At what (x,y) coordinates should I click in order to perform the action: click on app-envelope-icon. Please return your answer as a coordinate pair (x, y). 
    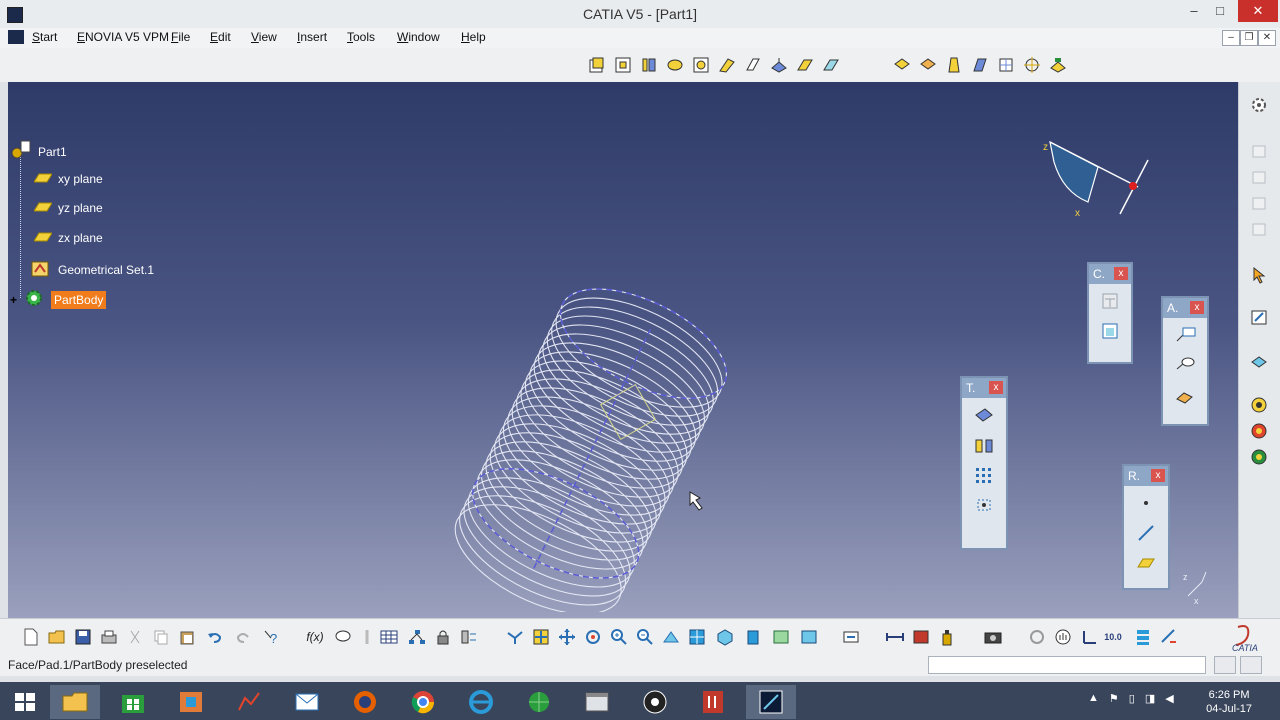
    Looking at the image, I should click on (307, 702).